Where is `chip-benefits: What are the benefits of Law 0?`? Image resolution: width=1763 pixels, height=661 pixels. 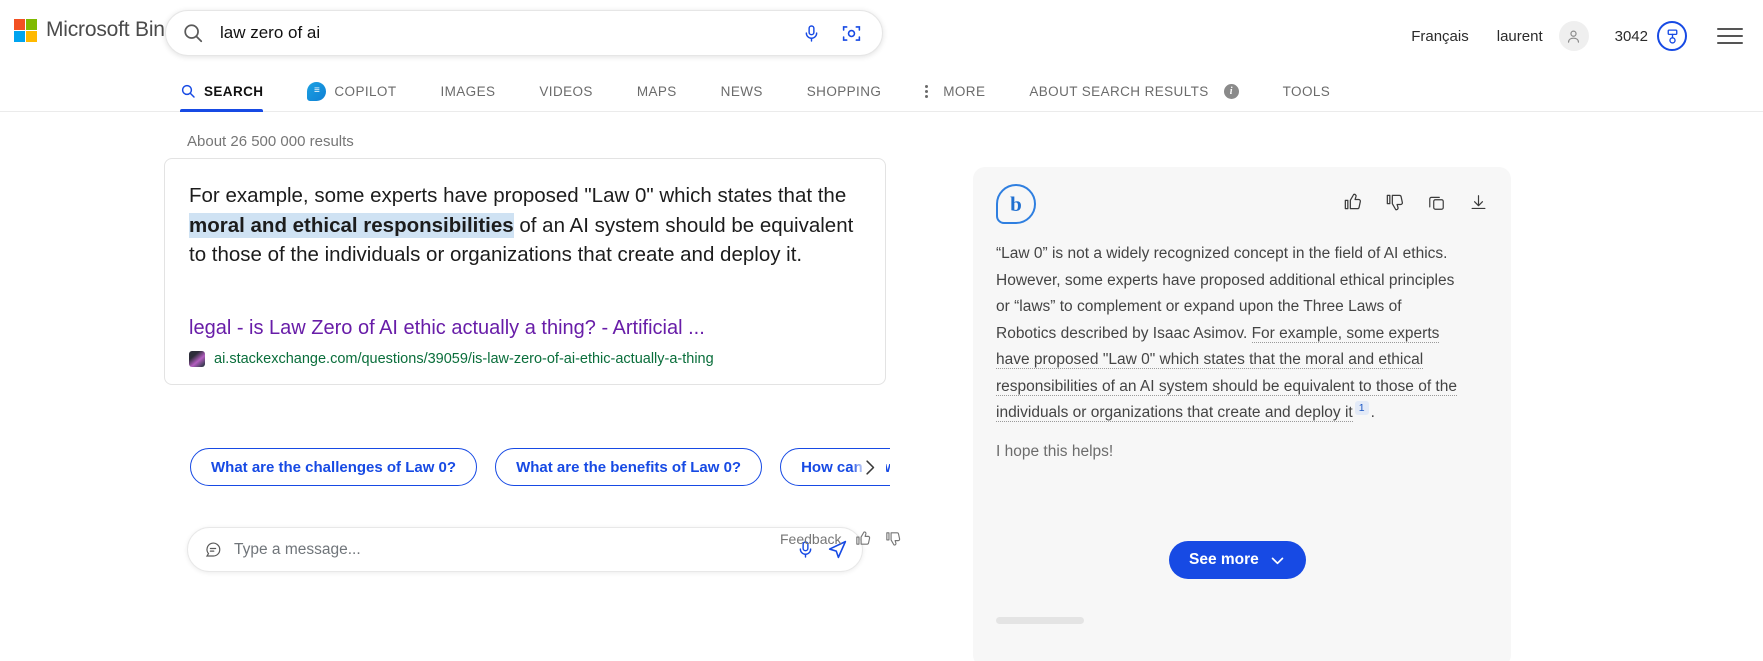 chip-benefits: What are the benefits of Law 0? is located at coordinates (629, 467).